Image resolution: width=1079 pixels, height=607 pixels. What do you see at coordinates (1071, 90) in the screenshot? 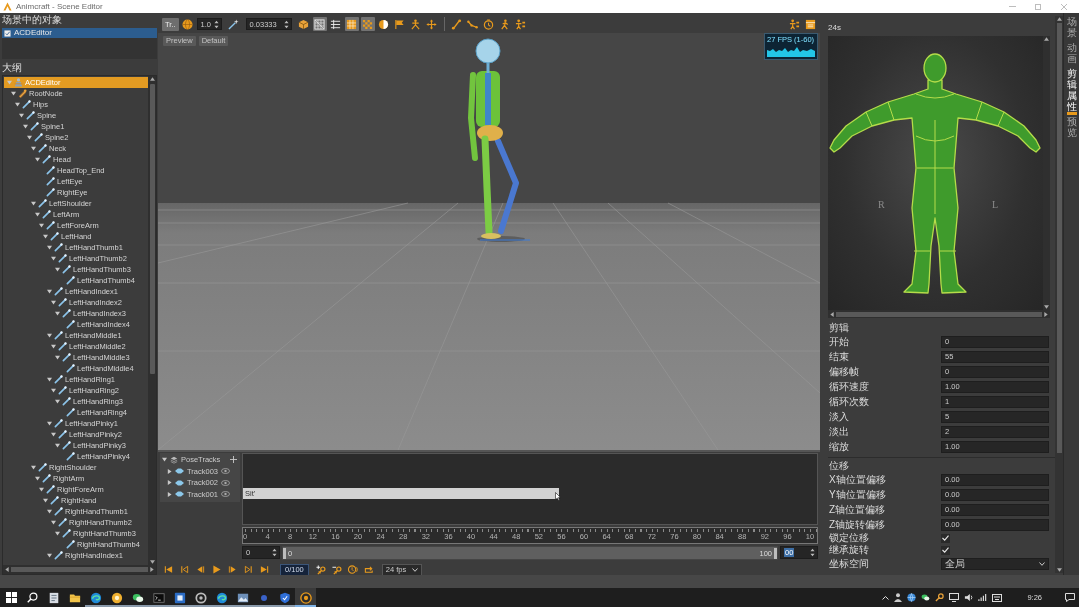
I see `side-tab: 剪辑属性` at bounding box center [1071, 90].